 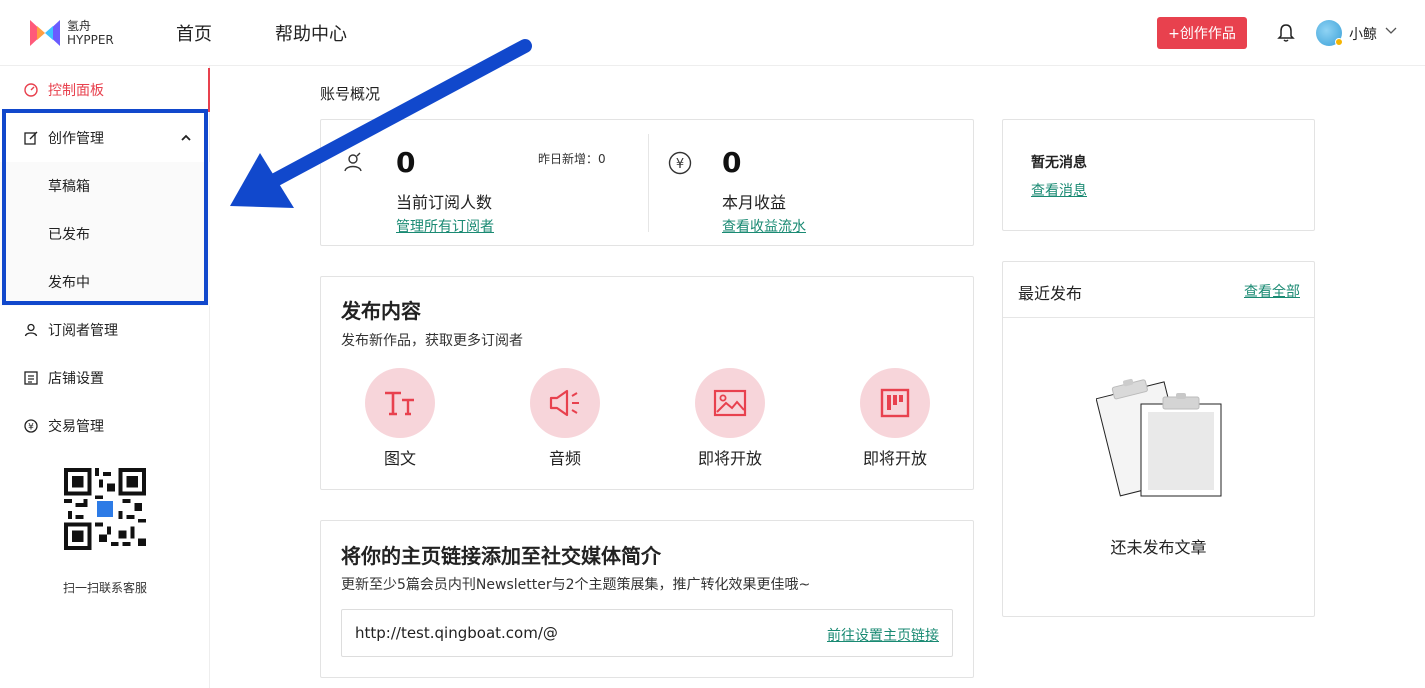 What do you see at coordinates (1272, 291) in the screenshot?
I see `view-all-link: 查看全部` at bounding box center [1272, 291].